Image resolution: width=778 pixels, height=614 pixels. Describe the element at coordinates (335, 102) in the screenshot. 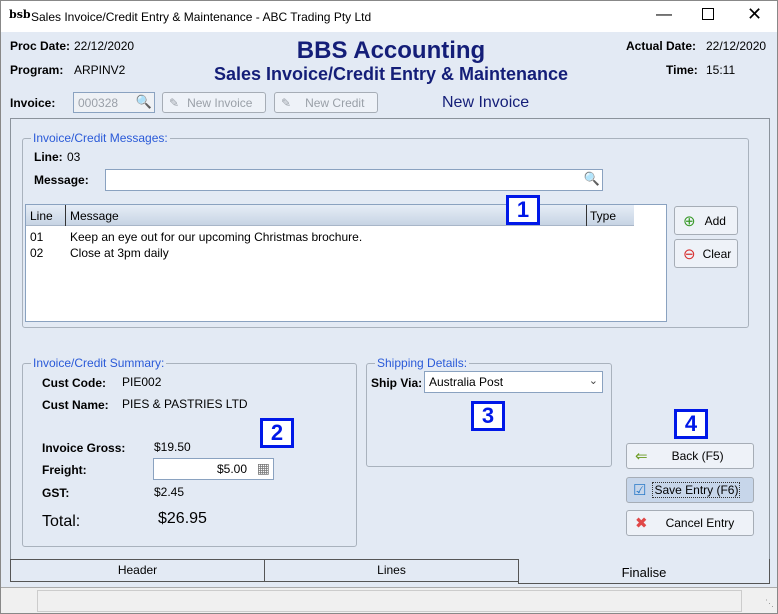

I see `new-credit-label: New Credit` at that location.